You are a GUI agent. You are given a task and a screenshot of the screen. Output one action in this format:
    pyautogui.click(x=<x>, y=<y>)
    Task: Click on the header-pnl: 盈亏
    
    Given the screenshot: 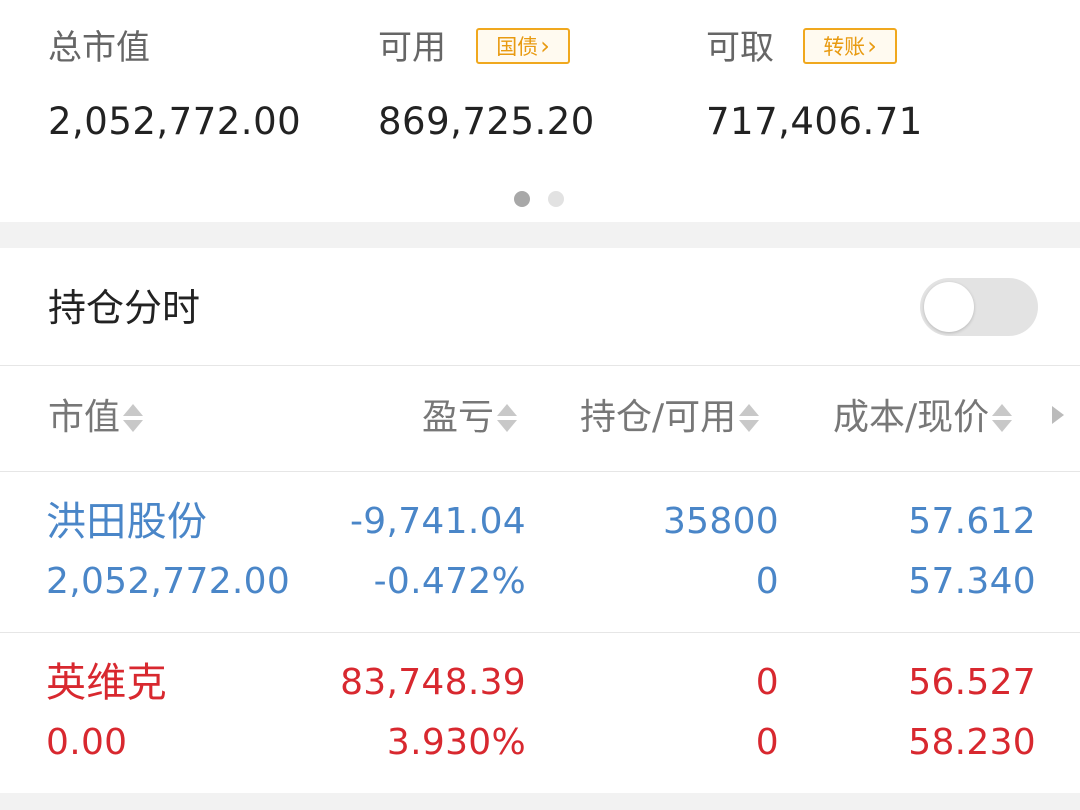 What is the action you would take?
    pyautogui.click(x=458, y=417)
    